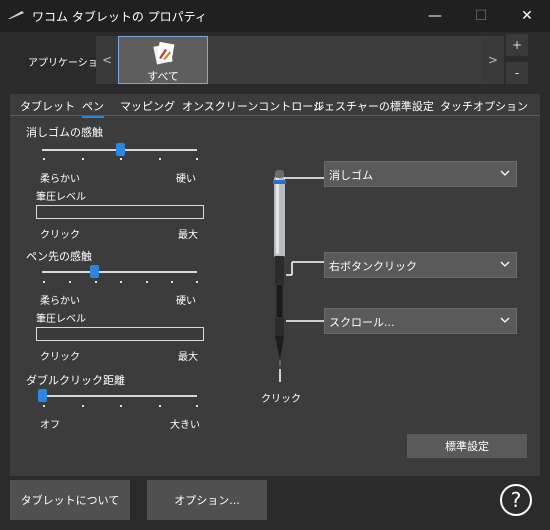 This screenshot has height=530, width=550. I want to click on eraser-pressure-max: 最大, so click(188, 235).